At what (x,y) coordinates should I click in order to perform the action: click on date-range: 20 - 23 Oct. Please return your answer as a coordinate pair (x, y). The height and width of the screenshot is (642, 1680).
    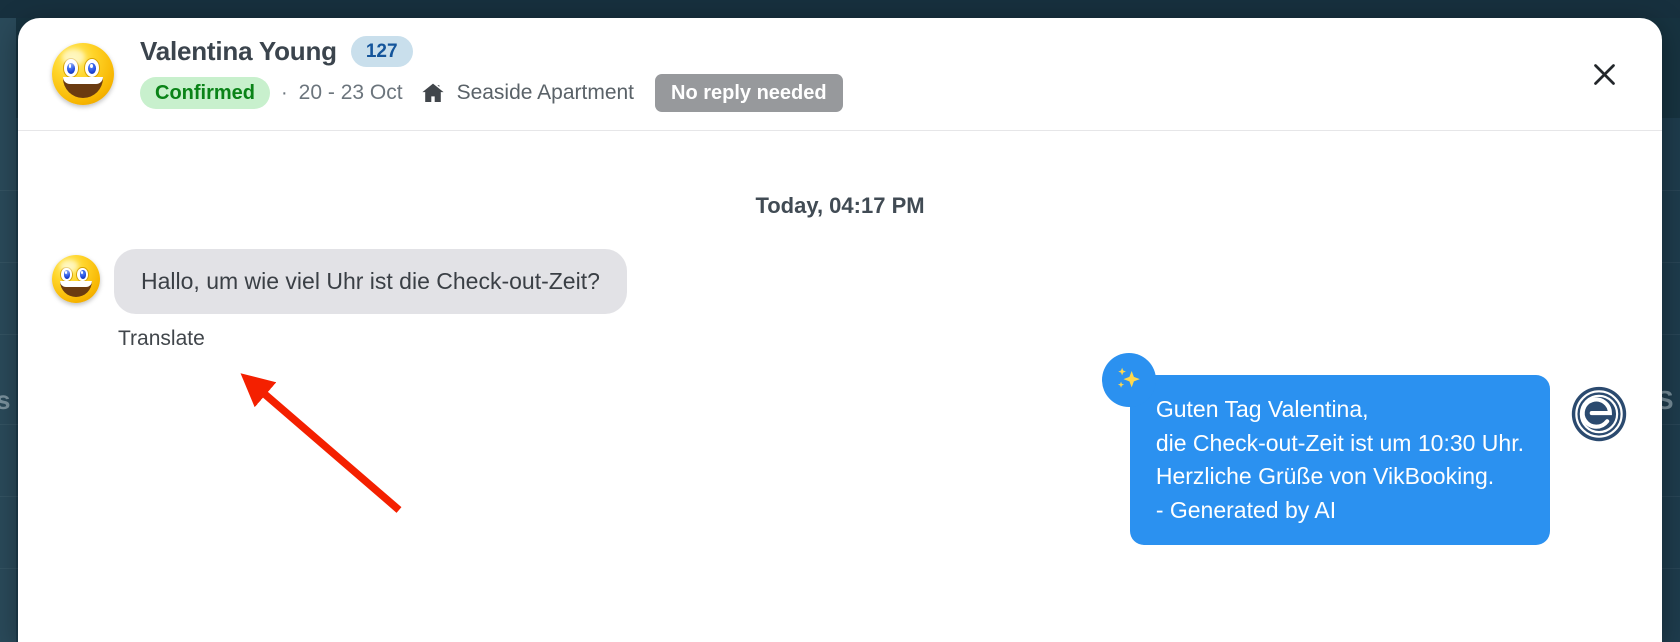
    Looking at the image, I should click on (350, 92).